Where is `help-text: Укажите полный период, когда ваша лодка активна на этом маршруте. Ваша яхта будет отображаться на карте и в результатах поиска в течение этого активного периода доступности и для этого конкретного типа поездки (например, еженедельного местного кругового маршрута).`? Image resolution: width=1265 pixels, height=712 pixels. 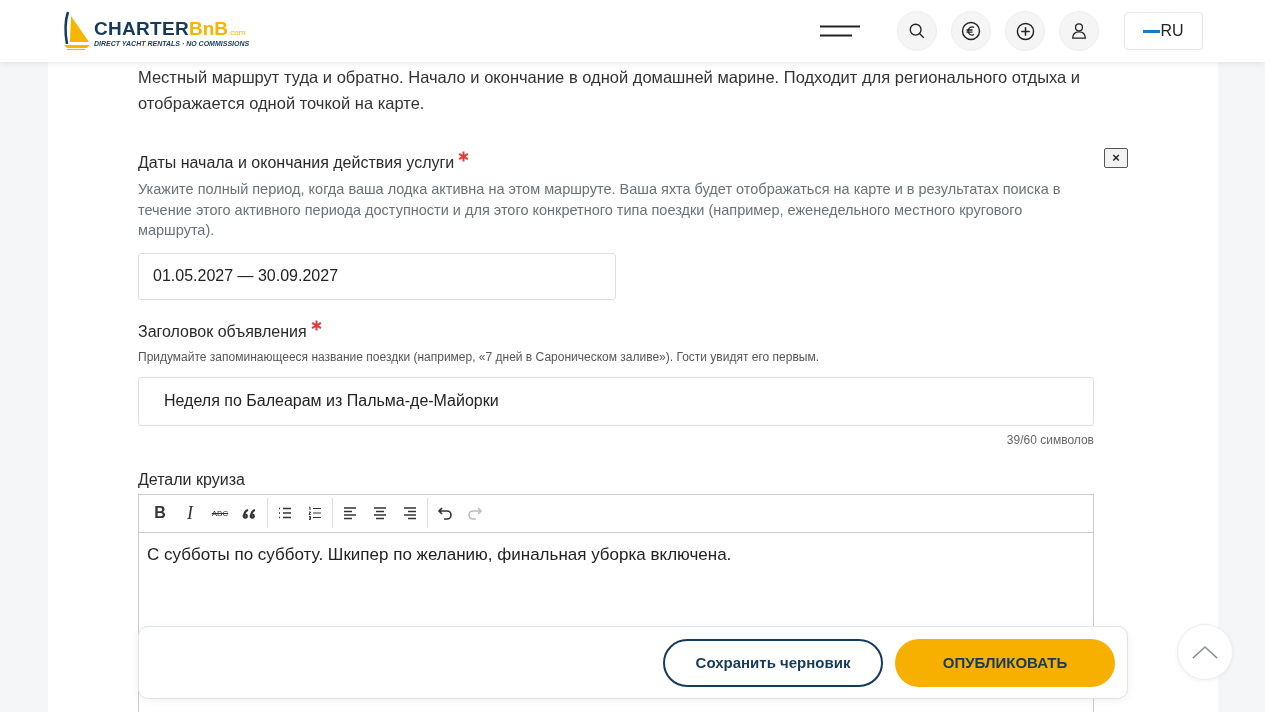 help-text: Укажите полный период, когда ваша лодка активна на этом маршруте. Ваша яхта будет отображаться на карте и в результатах поиска в течение этого активного периода доступности и для этого конкретного типа поездки (например, еженедельного местного кругового маршрута). is located at coordinates (600, 210).